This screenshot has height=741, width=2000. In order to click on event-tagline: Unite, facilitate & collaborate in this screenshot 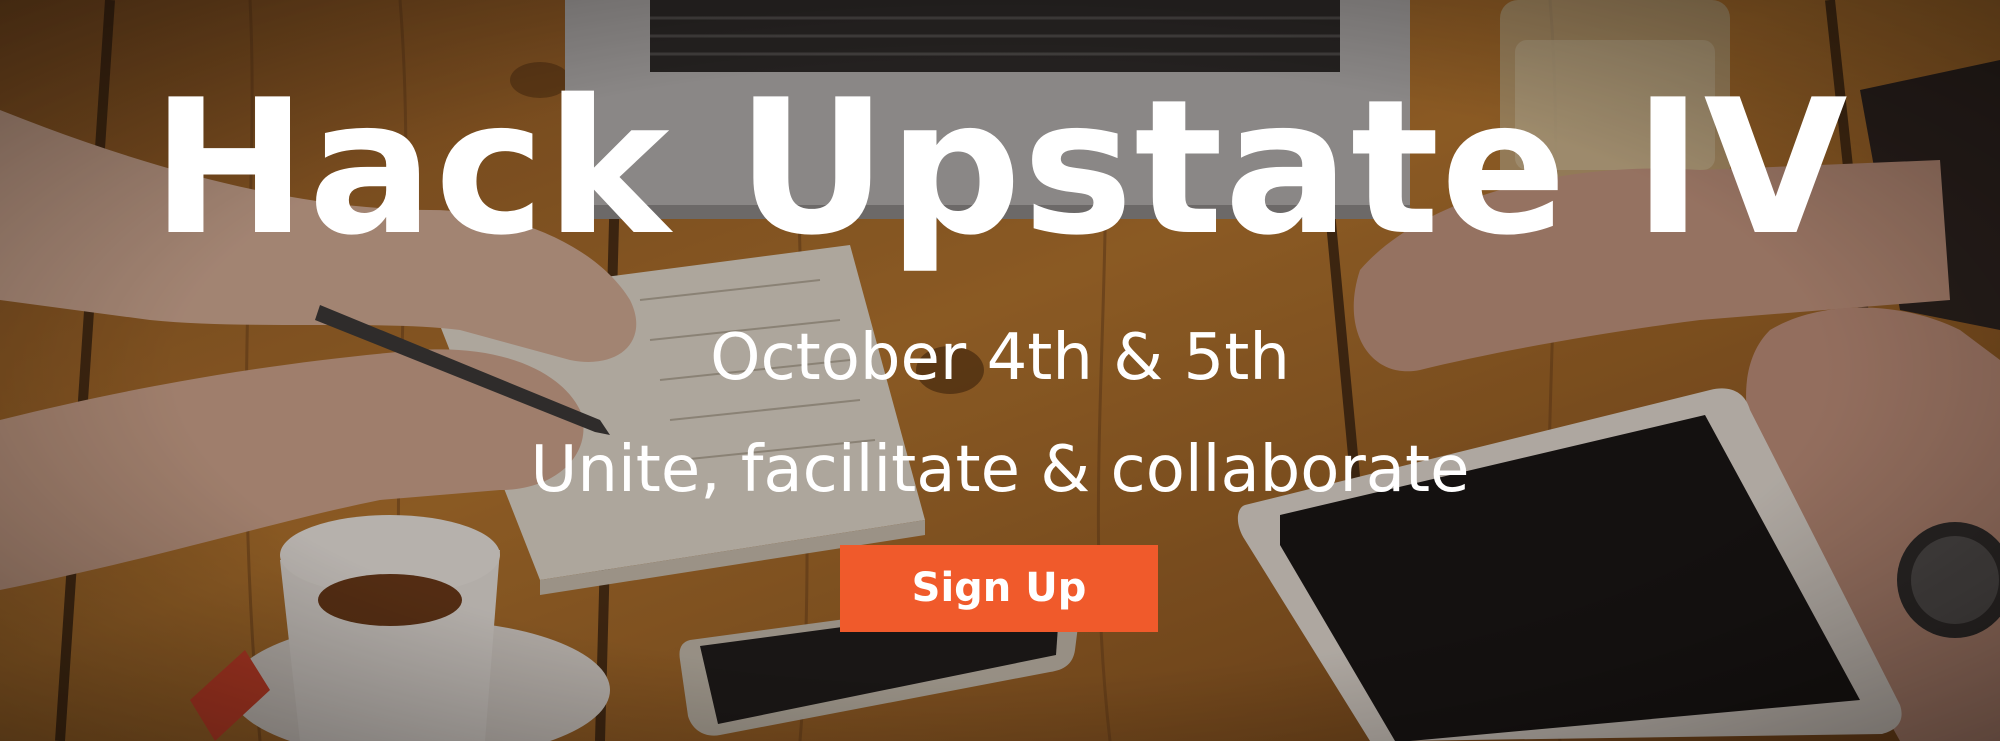, I will do `click(1000, 470)`.